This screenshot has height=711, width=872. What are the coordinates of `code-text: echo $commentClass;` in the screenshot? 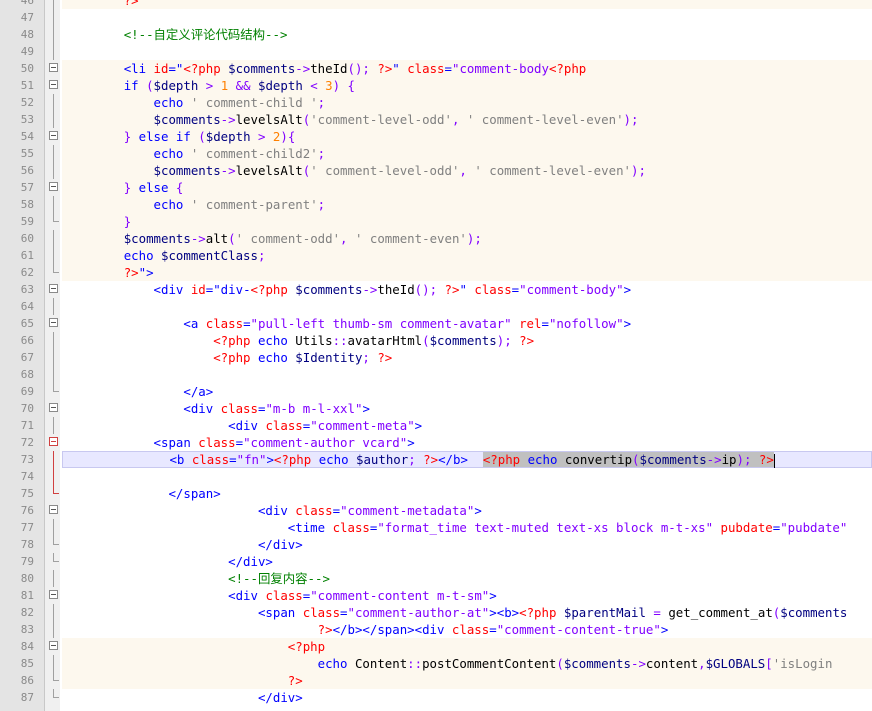 It's located at (467, 255).